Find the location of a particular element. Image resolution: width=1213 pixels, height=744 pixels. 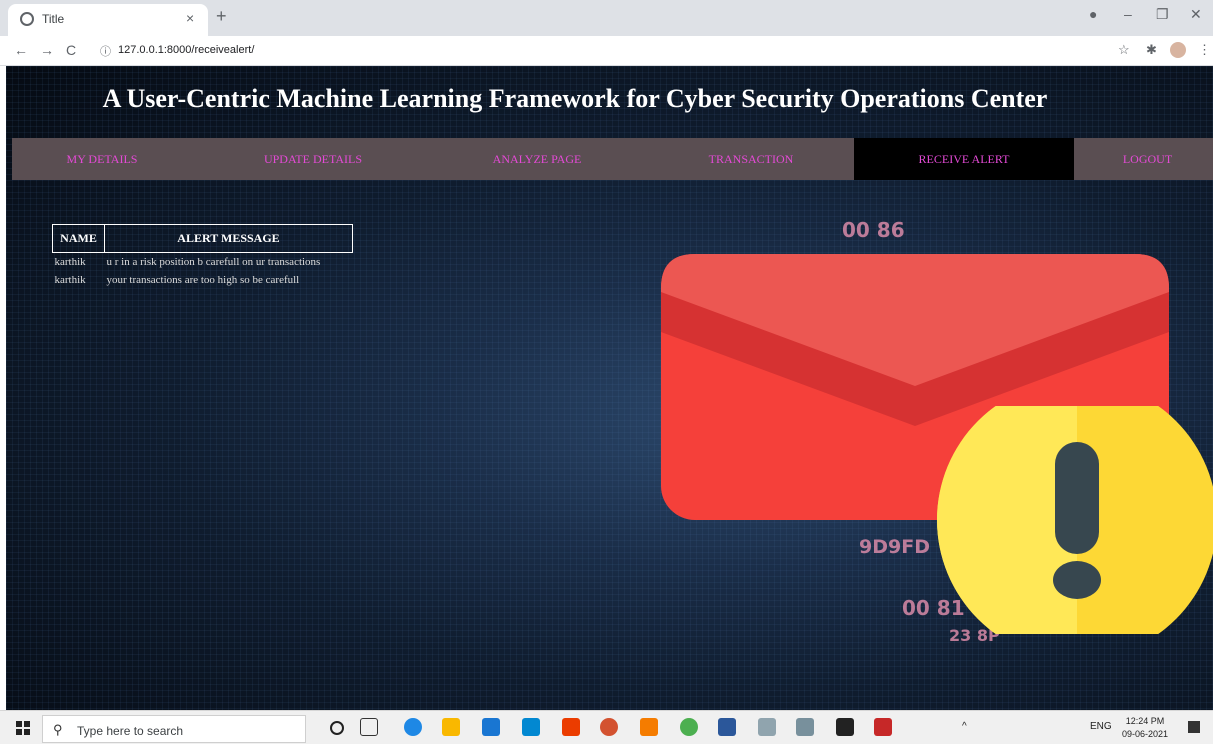

file-explorer-icon is located at coordinates (451, 727).